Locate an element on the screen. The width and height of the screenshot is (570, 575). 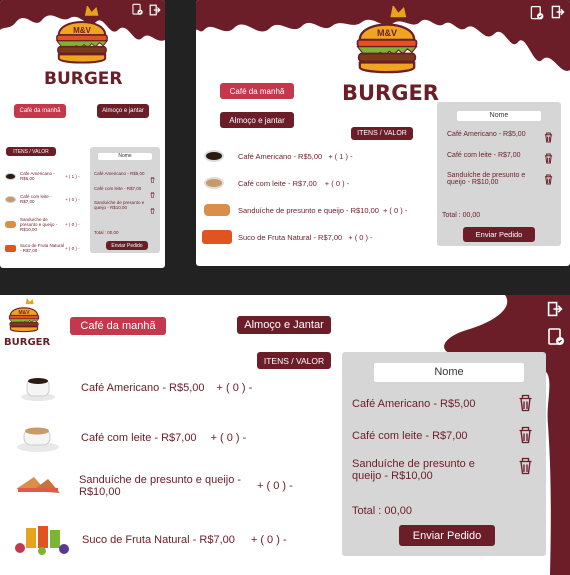
item-name: Cafe Americano - R$5,00 is located at coordinates (37, 176).